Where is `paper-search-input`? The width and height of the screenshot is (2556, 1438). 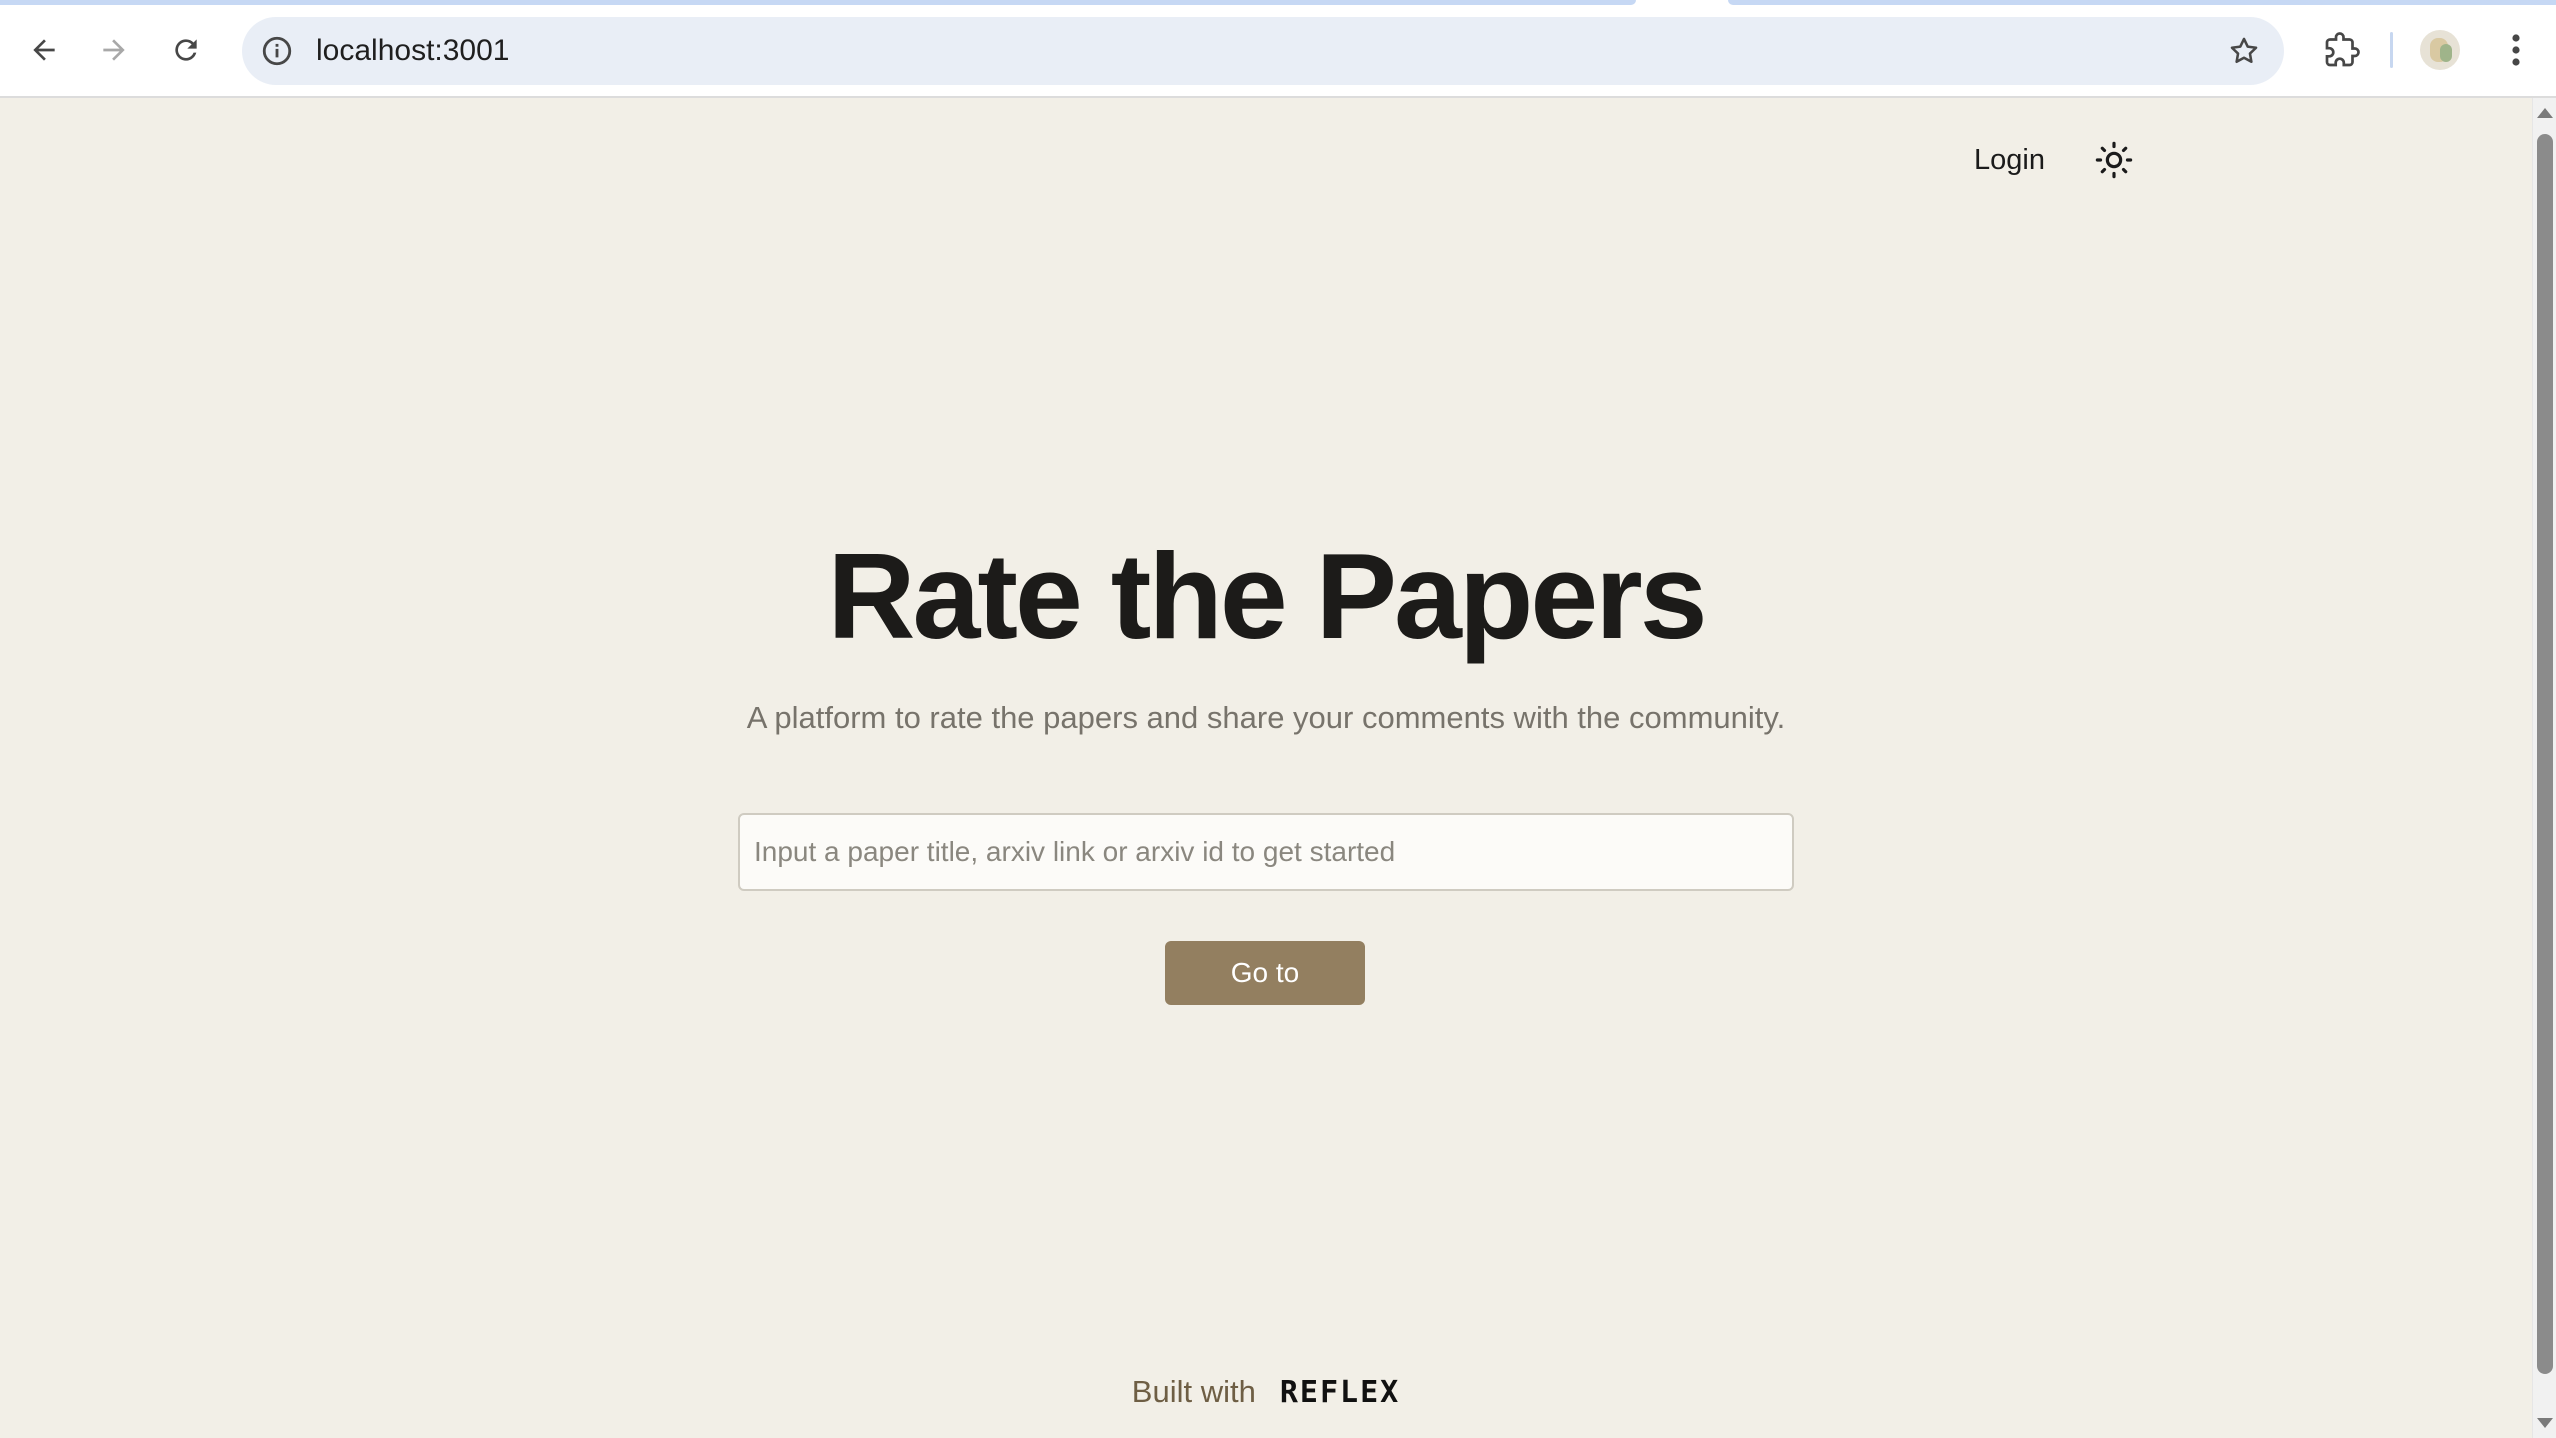
paper-search-input is located at coordinates (1266, 852).